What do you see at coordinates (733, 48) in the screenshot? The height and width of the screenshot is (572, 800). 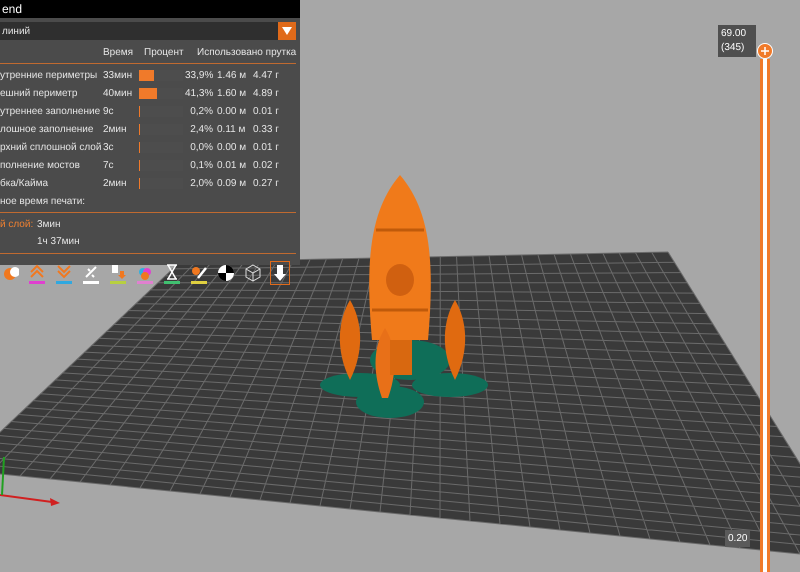 I see `top-layer-value: (345)` at bounding box center [733, 48].